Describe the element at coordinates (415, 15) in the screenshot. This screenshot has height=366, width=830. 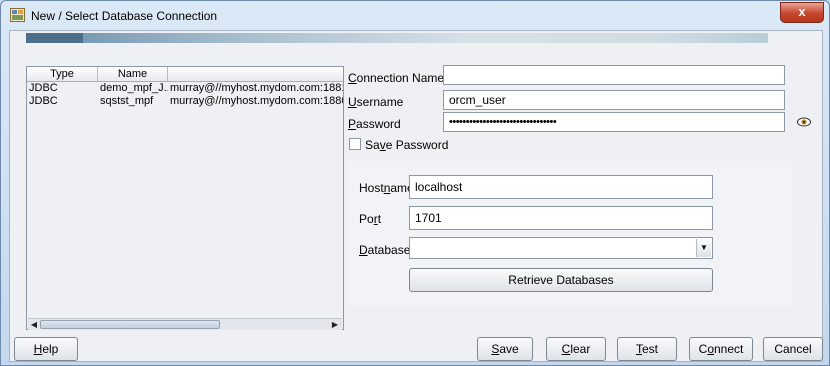
I see `title-bar: New / Select Database Connection x` at that location.